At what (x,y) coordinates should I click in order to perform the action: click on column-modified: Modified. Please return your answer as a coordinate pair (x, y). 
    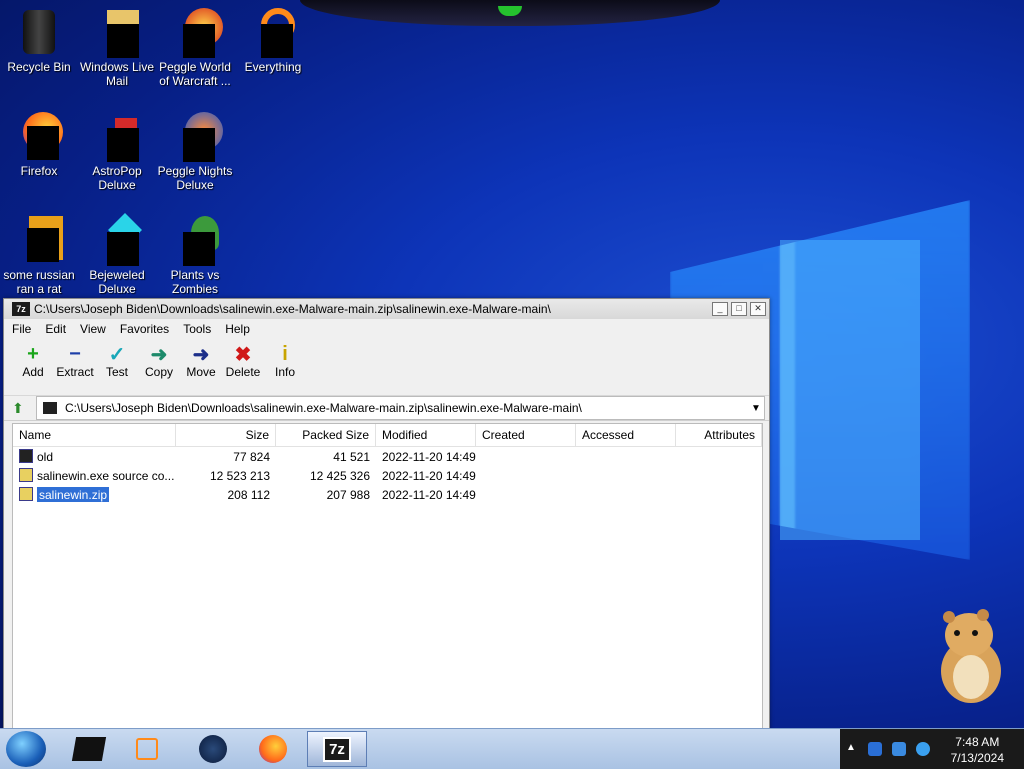
    Looking at the image, I should click on (426, 435).